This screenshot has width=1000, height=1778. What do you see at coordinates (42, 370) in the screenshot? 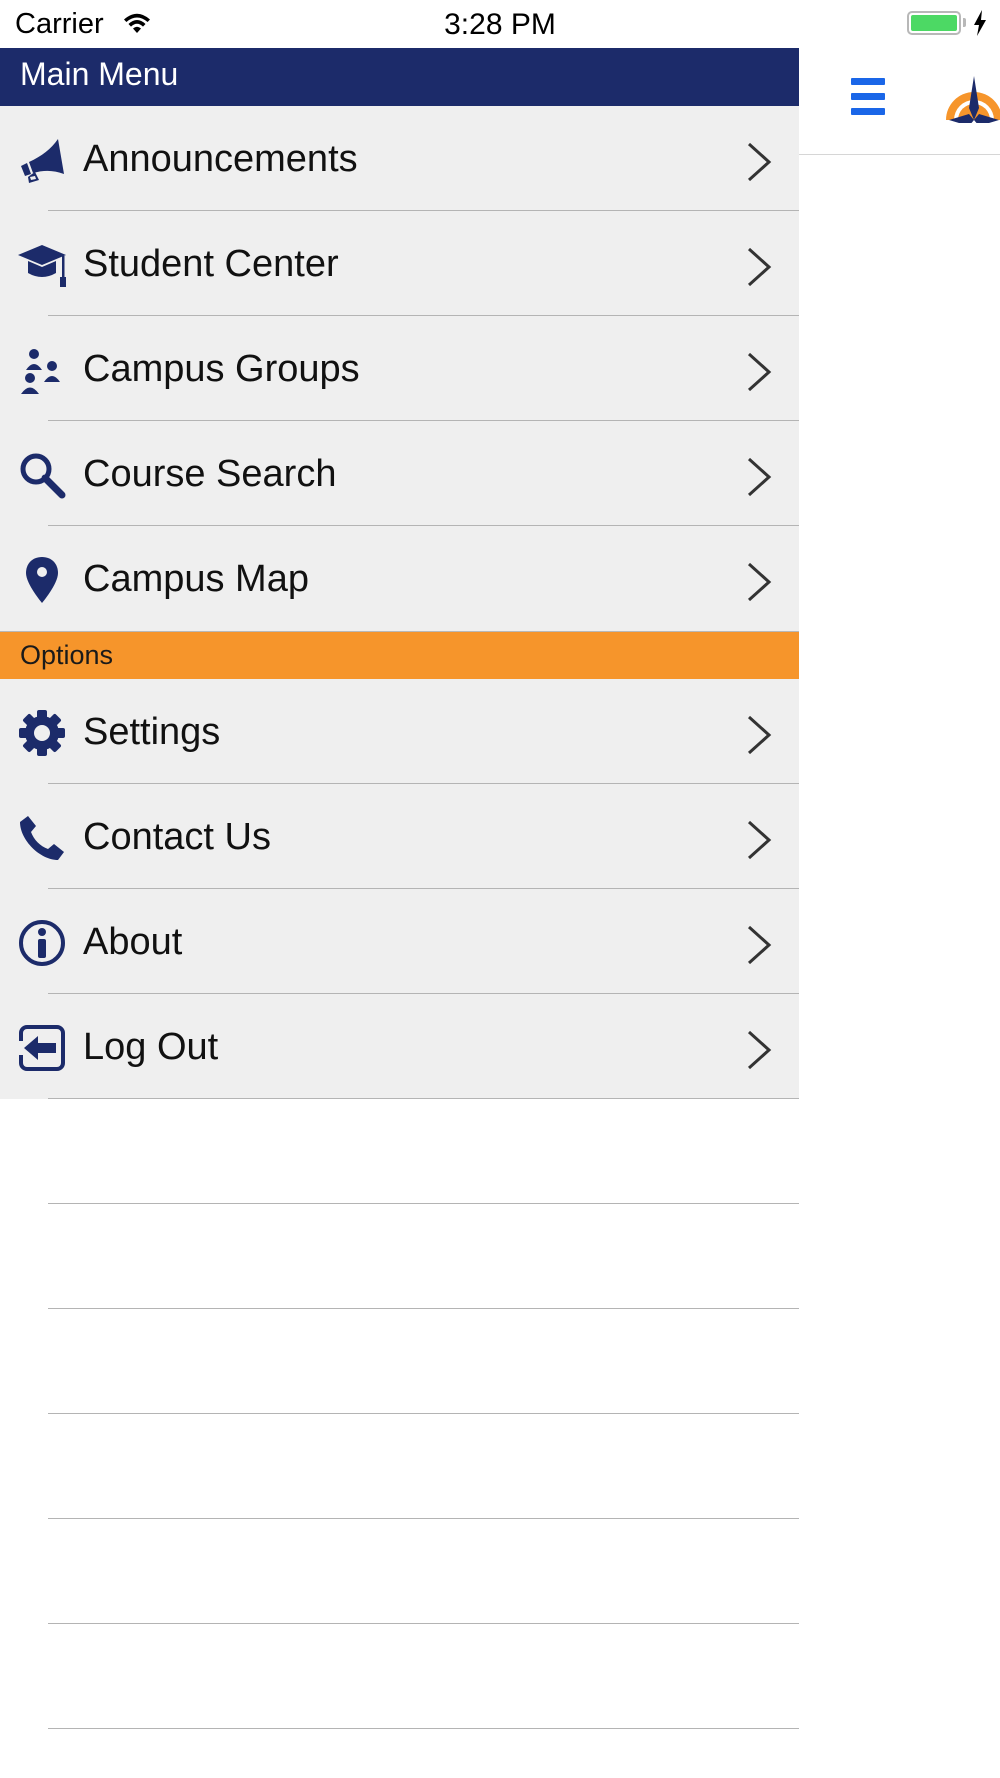
I see `users-group-icon` at bounding box center [42, 370].